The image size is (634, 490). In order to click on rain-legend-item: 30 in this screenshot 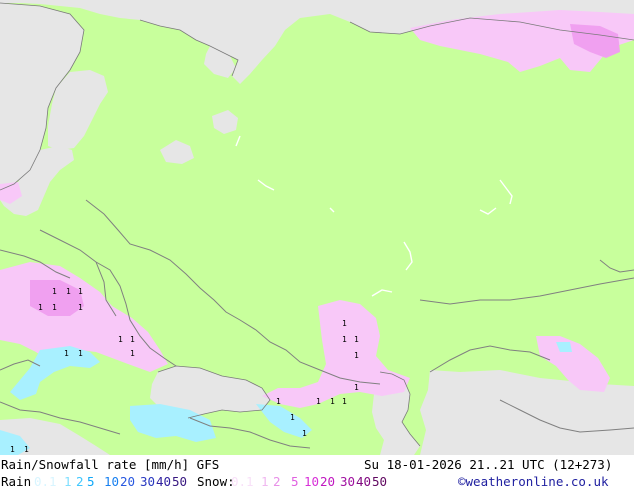, I will do `click(148, 481)`.